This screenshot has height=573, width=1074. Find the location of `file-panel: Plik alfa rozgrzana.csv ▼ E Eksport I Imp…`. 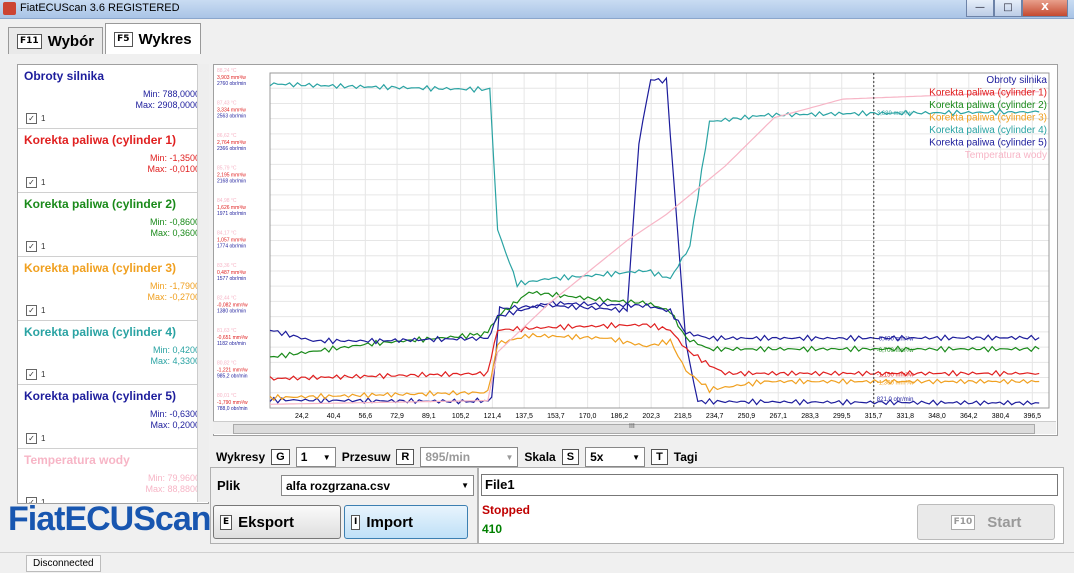

file-panel: Plik alfa rozgrzana.csv ▼ E Eksport I Imp… is located at coordinates (344, 505).